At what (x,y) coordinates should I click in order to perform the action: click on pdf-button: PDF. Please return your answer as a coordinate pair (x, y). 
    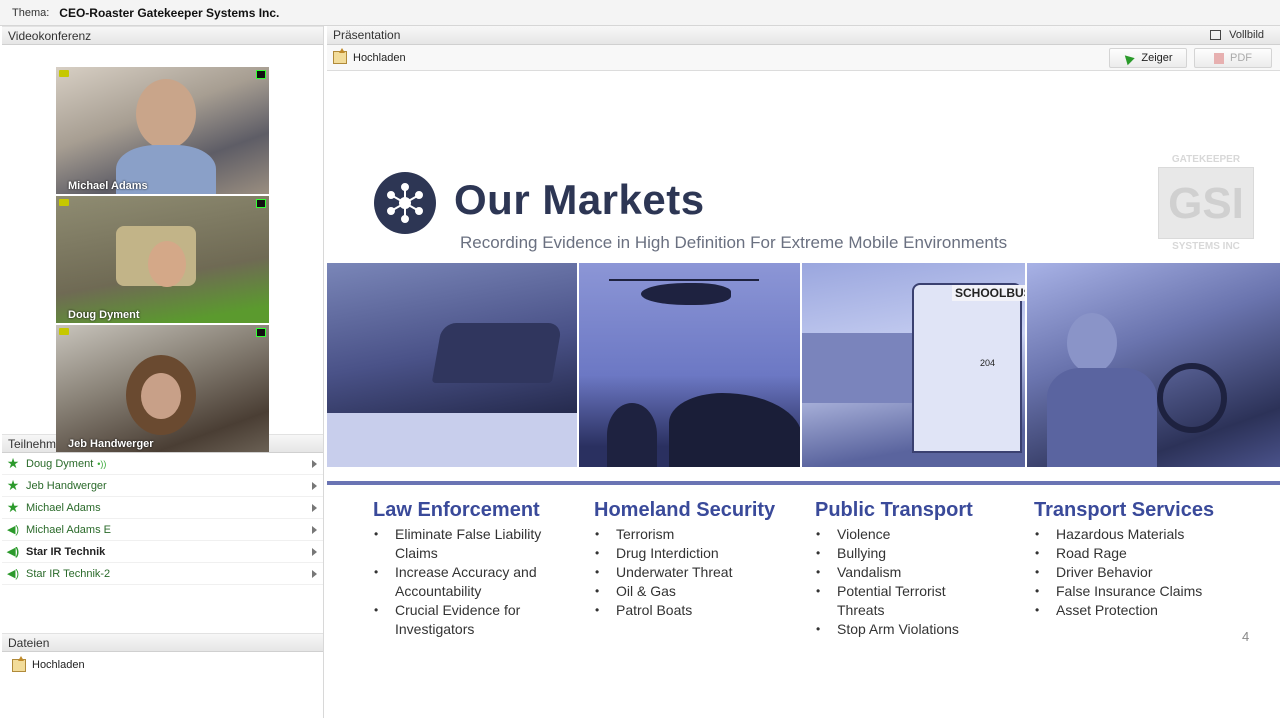
    Looking at the image, I should click on (1233, 58).